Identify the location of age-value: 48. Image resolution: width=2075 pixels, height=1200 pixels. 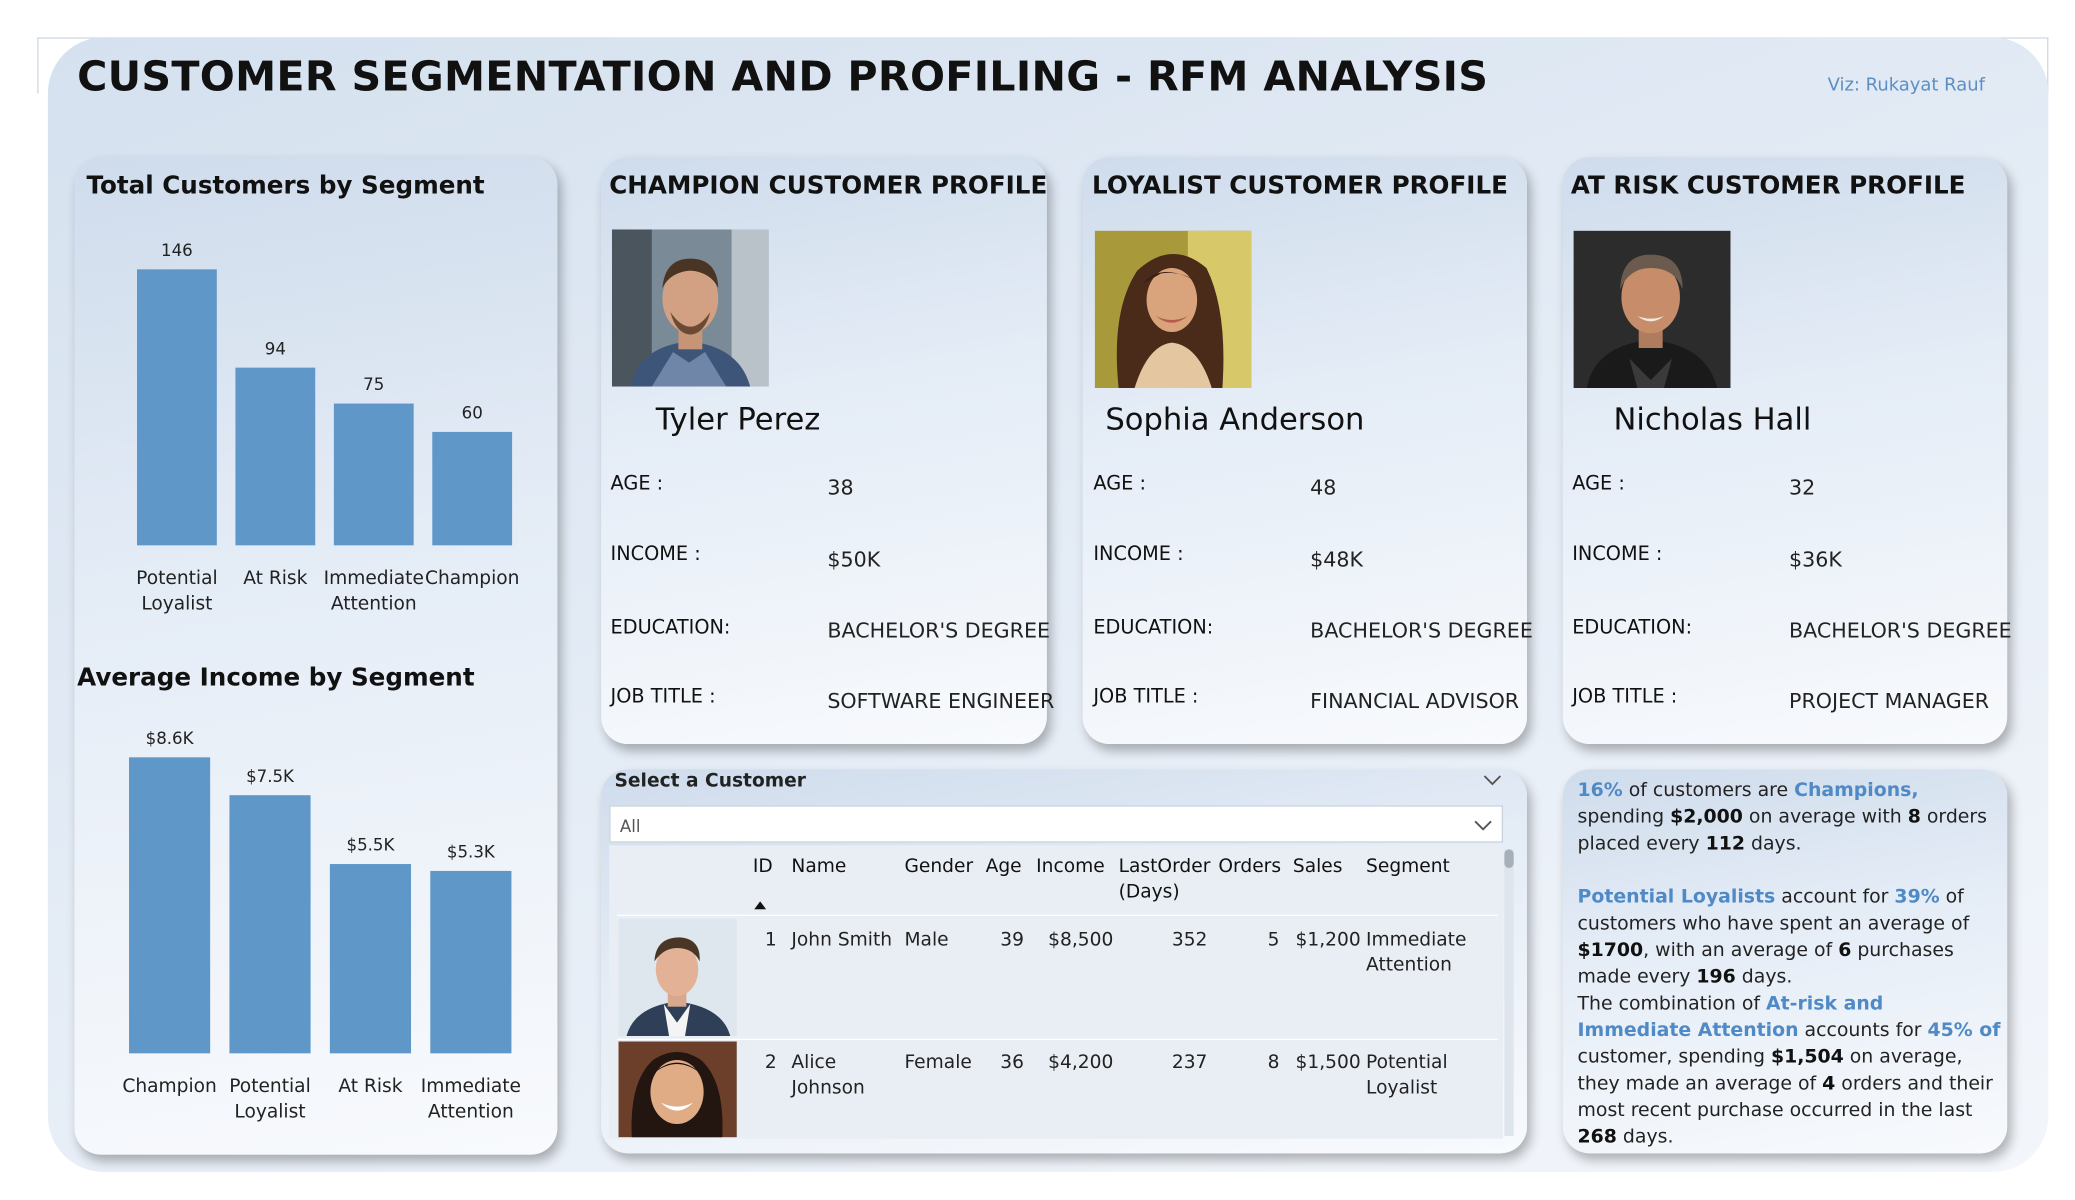
(1323, 487).